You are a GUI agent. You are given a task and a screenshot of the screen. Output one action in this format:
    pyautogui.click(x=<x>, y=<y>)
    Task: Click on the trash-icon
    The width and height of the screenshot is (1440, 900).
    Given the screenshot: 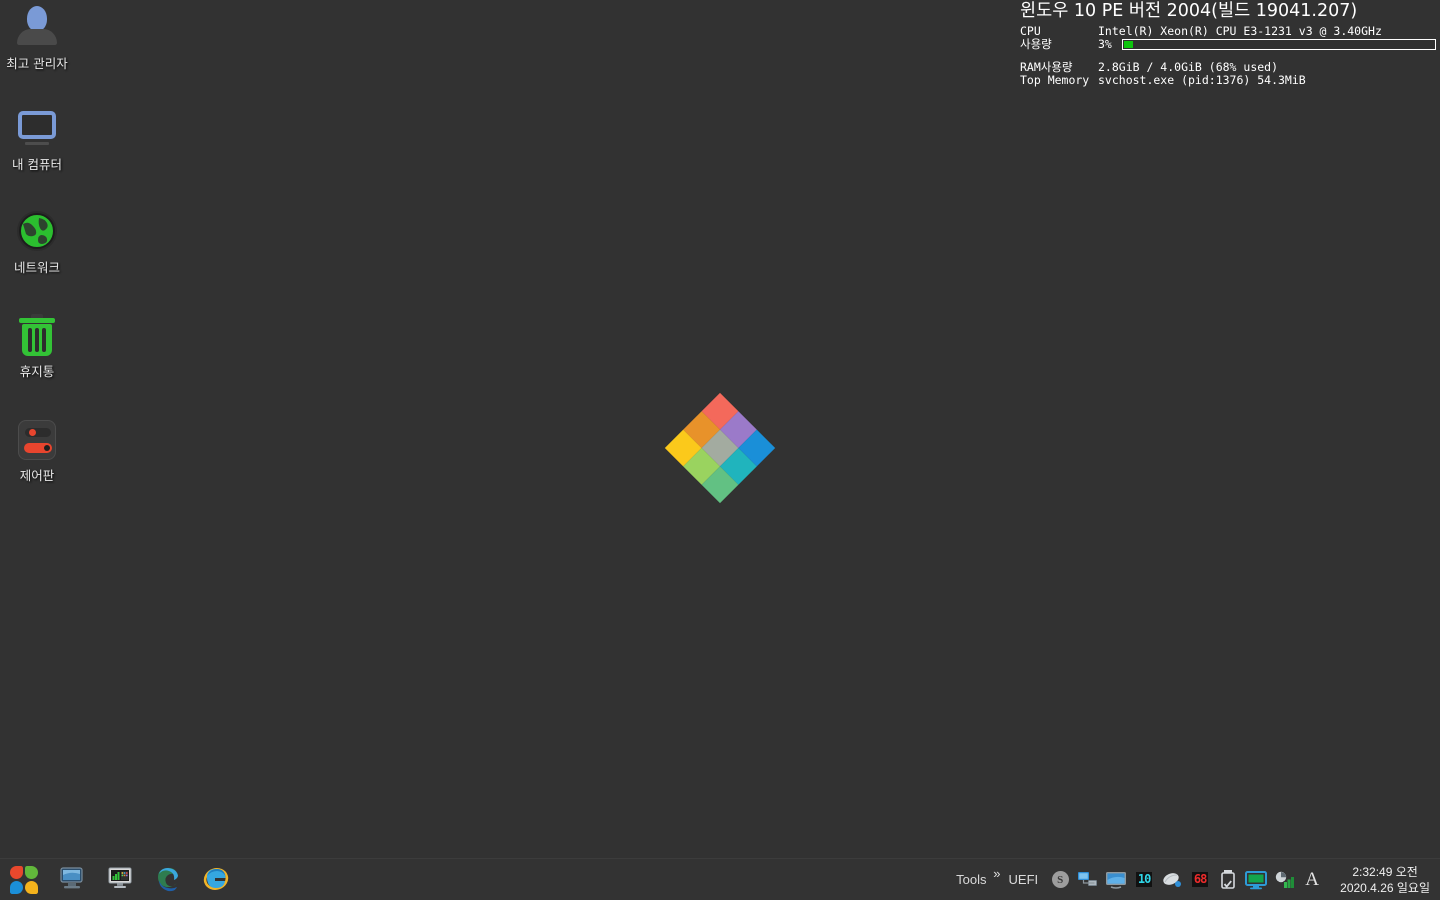 What is the action you would take?
    pyautogui.click(x=37, y=336)
    